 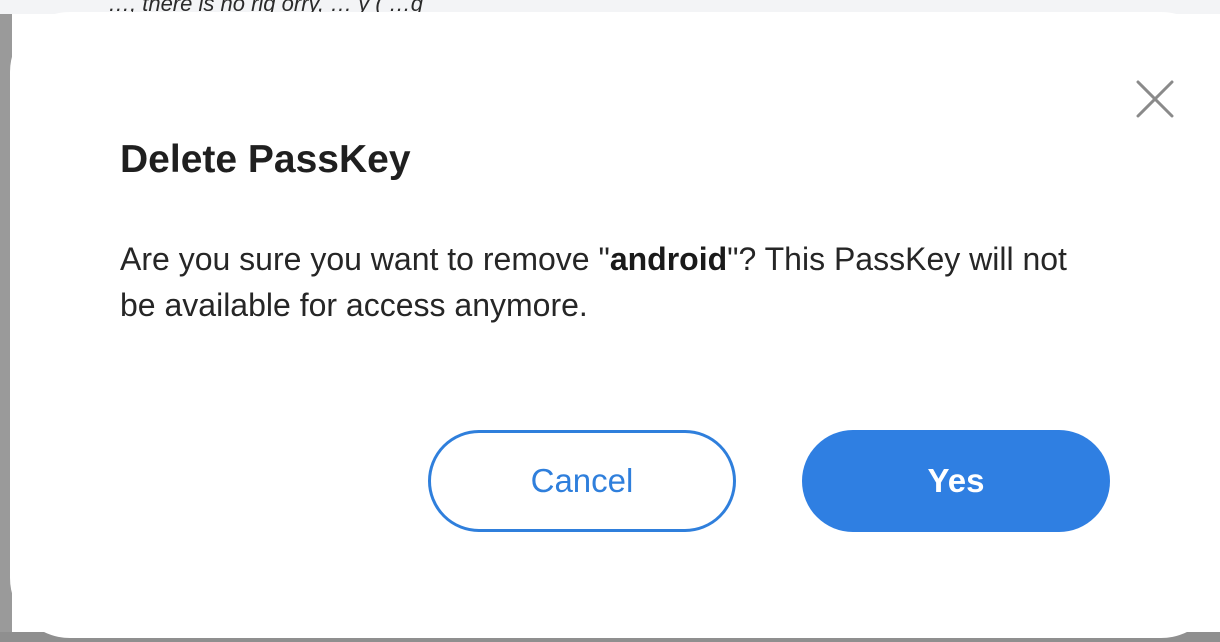 I want to click on dialog-title: Delete PassKey, so click(x=265, y=159).